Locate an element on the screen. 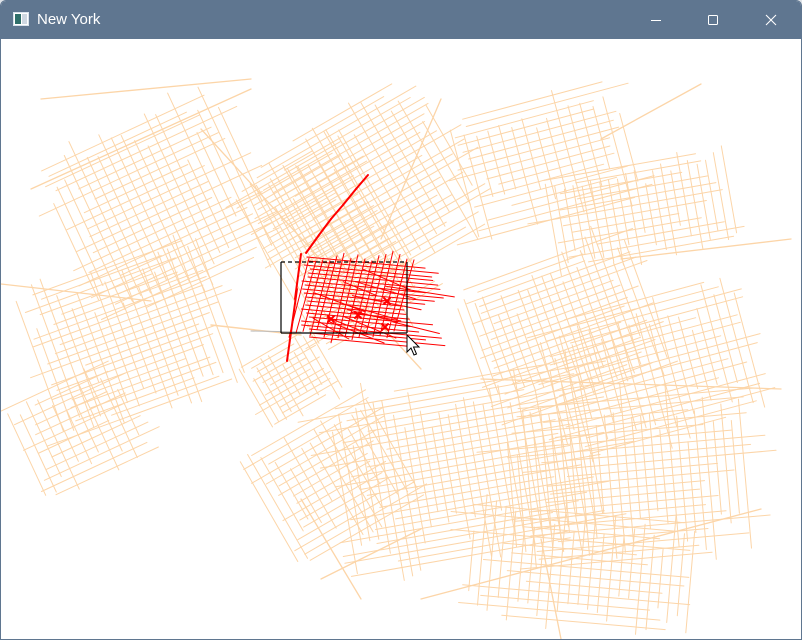 The width and height of the screenshot is (802, 640). maximize-button is located at coordinates (713, 20).